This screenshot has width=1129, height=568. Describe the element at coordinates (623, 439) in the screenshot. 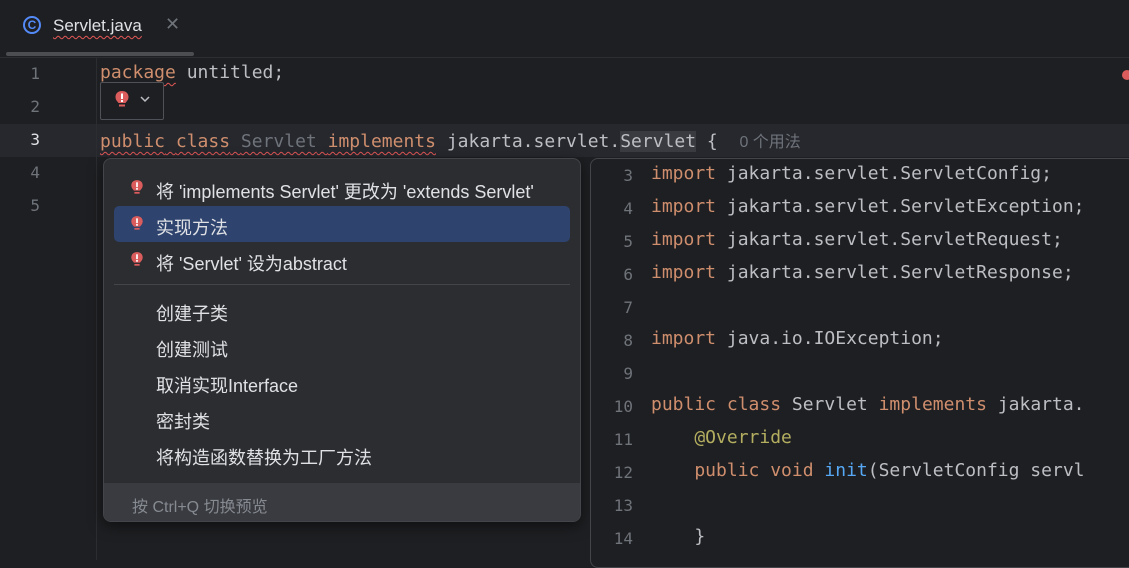

I see `line-number: 11` at that location.